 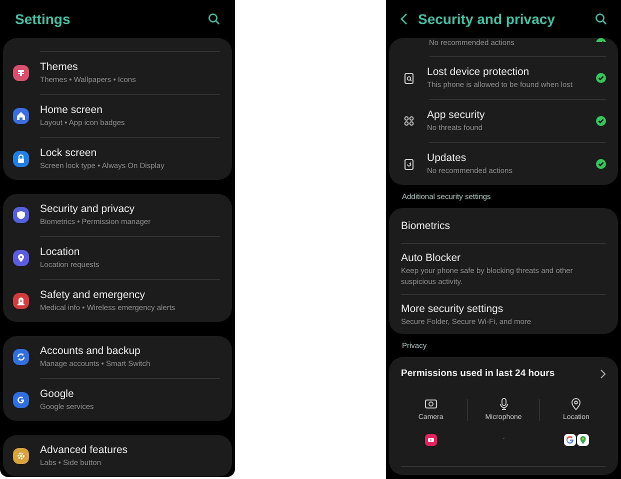 What do you see at coordinates (447, 158) in the screenshot?
I see `item-title: Updates` at bounding box center [447, 158].